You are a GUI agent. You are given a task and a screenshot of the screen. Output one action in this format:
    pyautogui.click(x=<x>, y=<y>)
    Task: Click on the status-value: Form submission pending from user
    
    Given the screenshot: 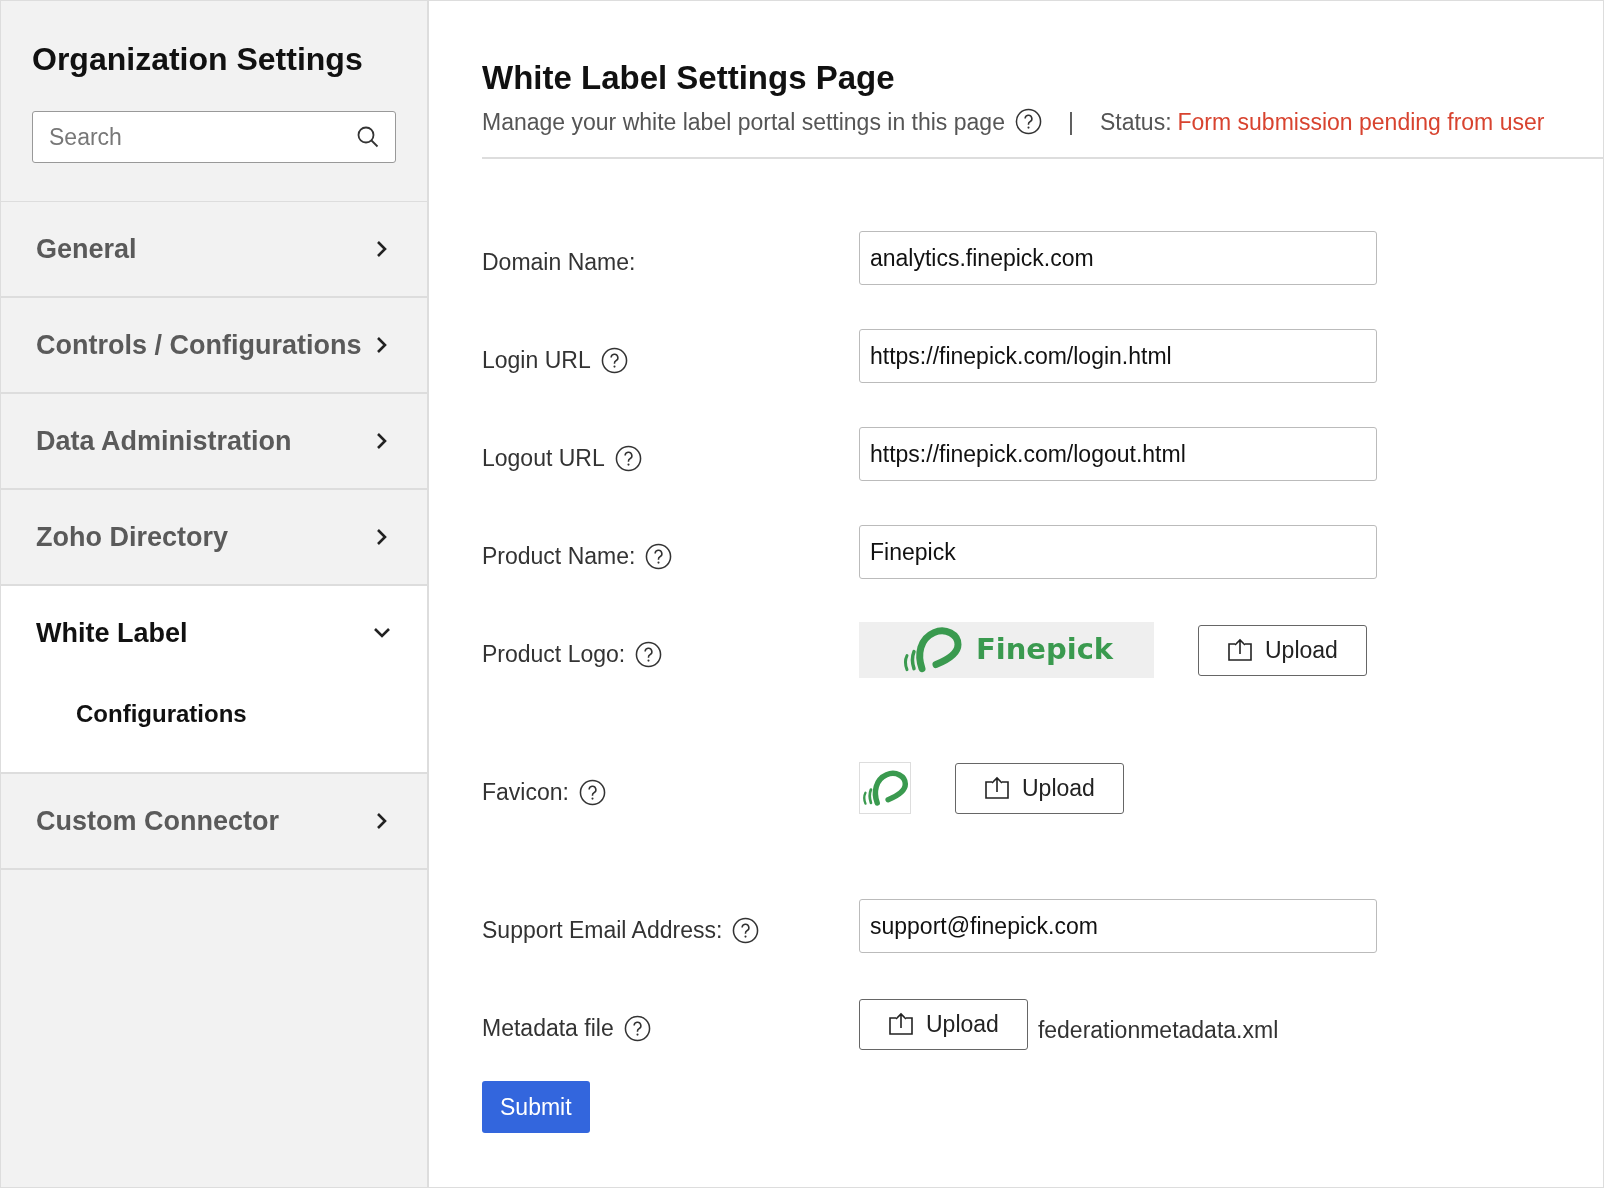 What is the action you would take?
    pyautogui.click(x=1361, y=122)
    